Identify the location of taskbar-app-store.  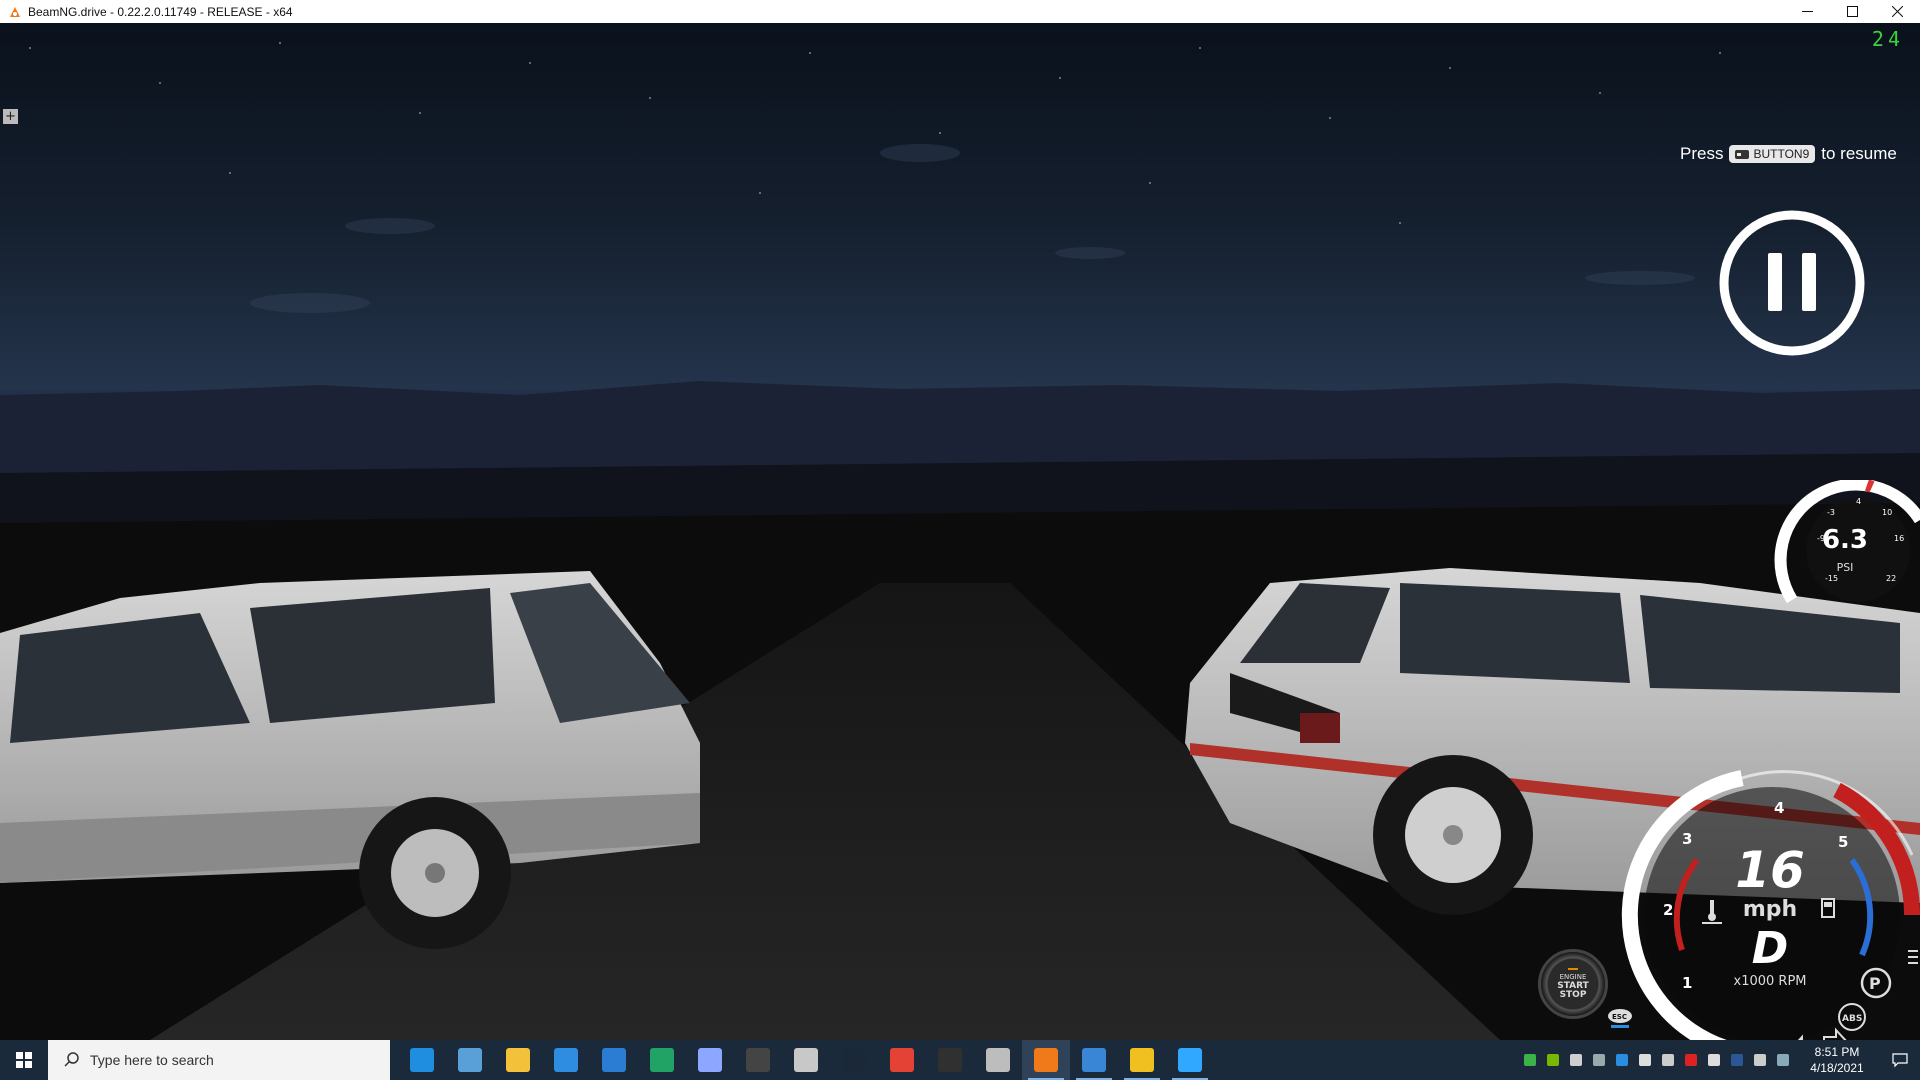
(566, 1060).